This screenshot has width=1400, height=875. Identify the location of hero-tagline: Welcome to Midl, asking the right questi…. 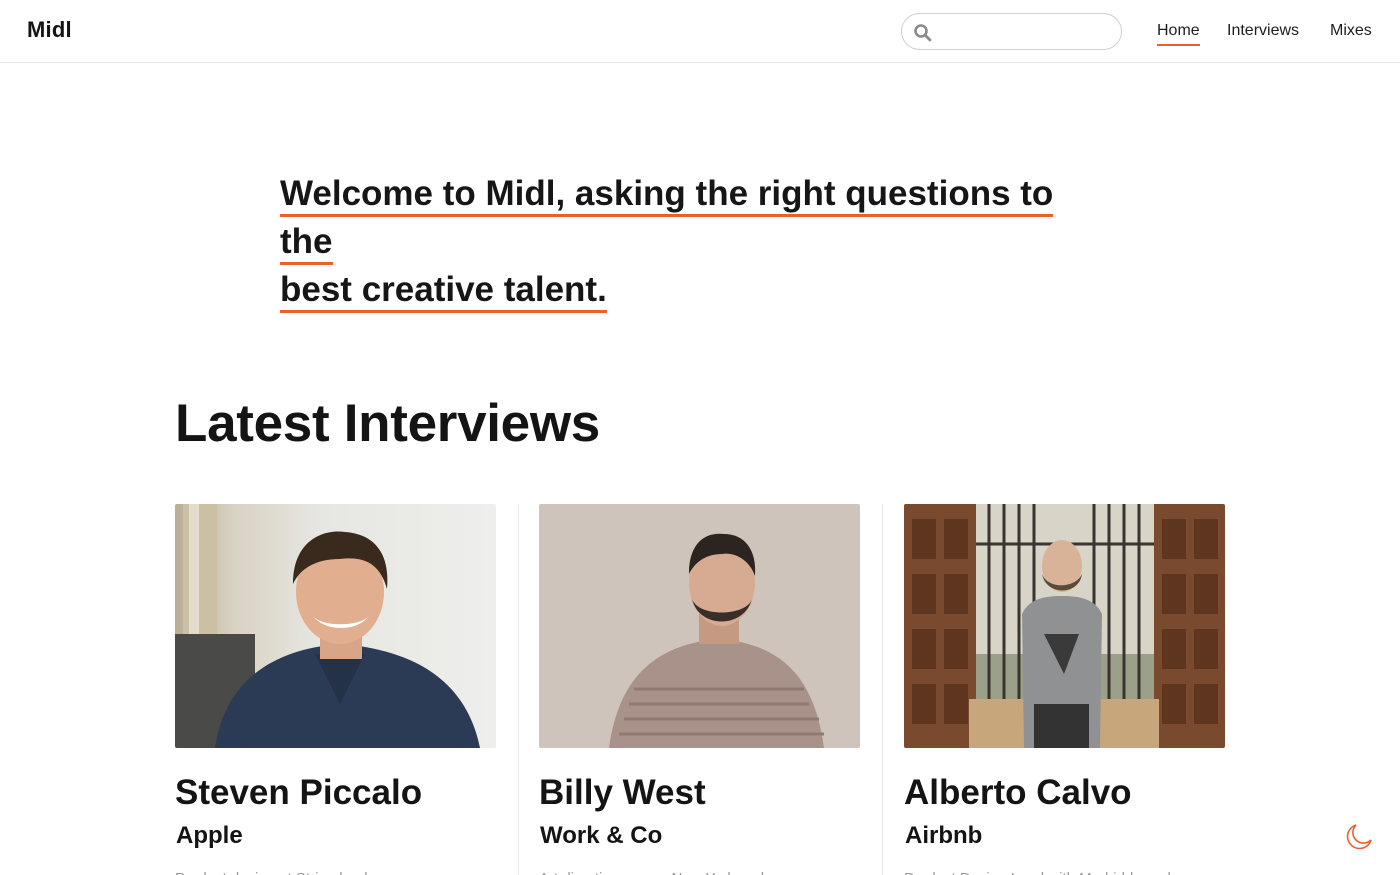
(690, 242).